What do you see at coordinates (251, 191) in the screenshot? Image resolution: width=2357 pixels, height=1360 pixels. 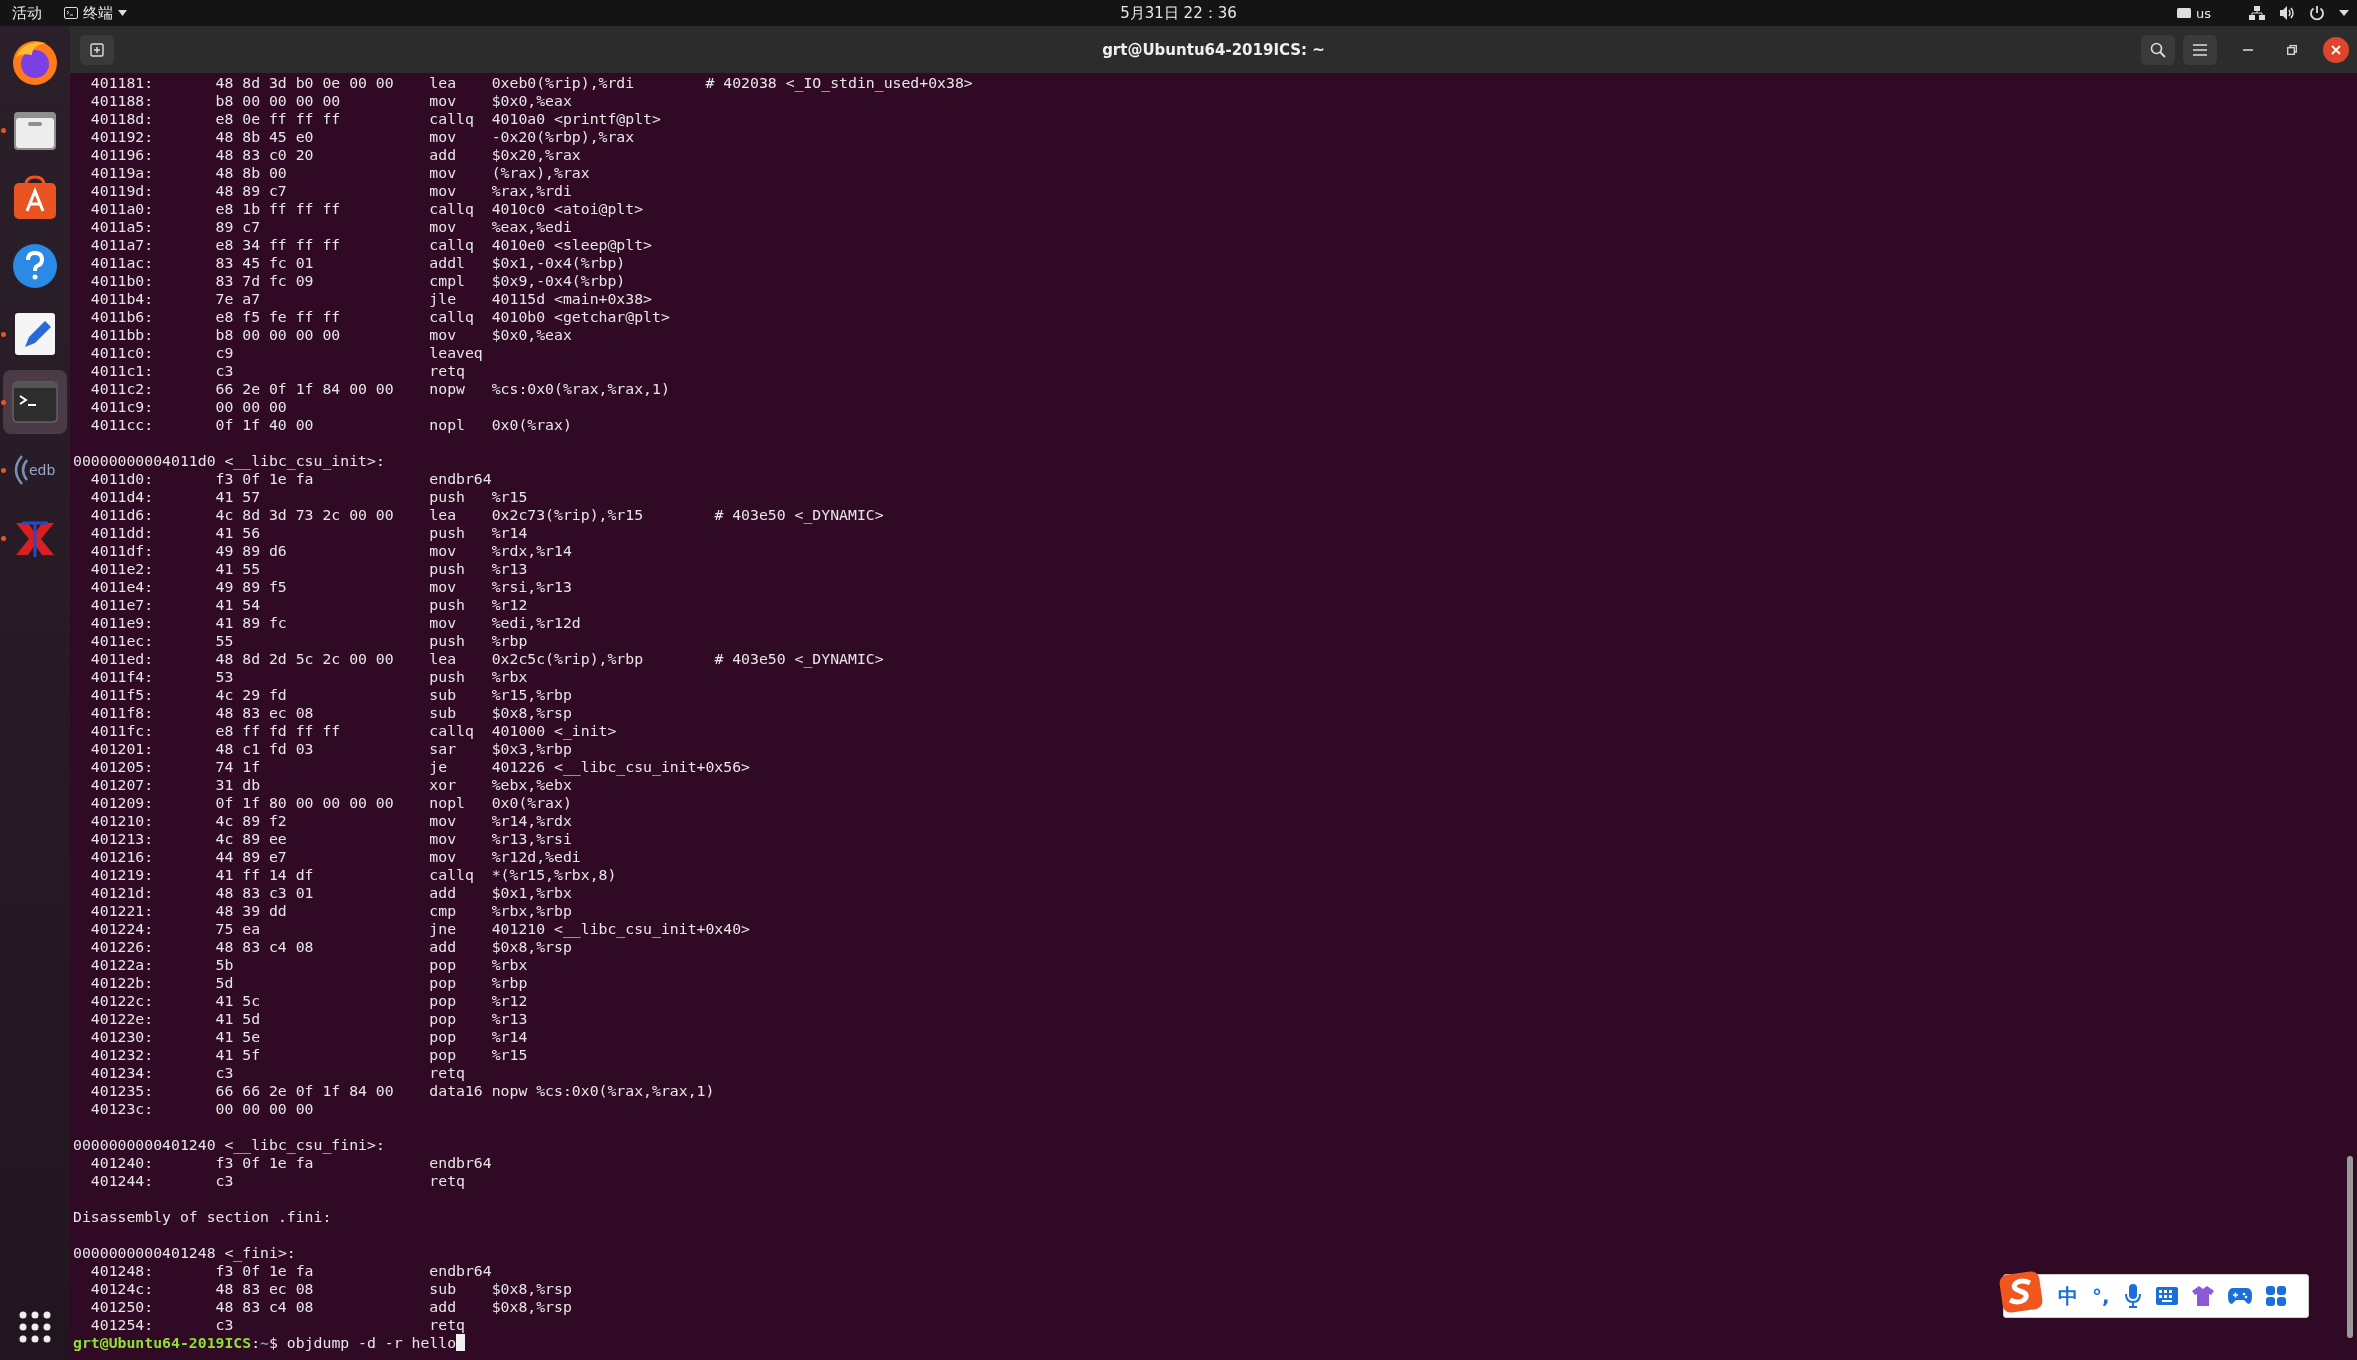 I see `machine-code: 48 89 c7` at bounding box center [251, 191].